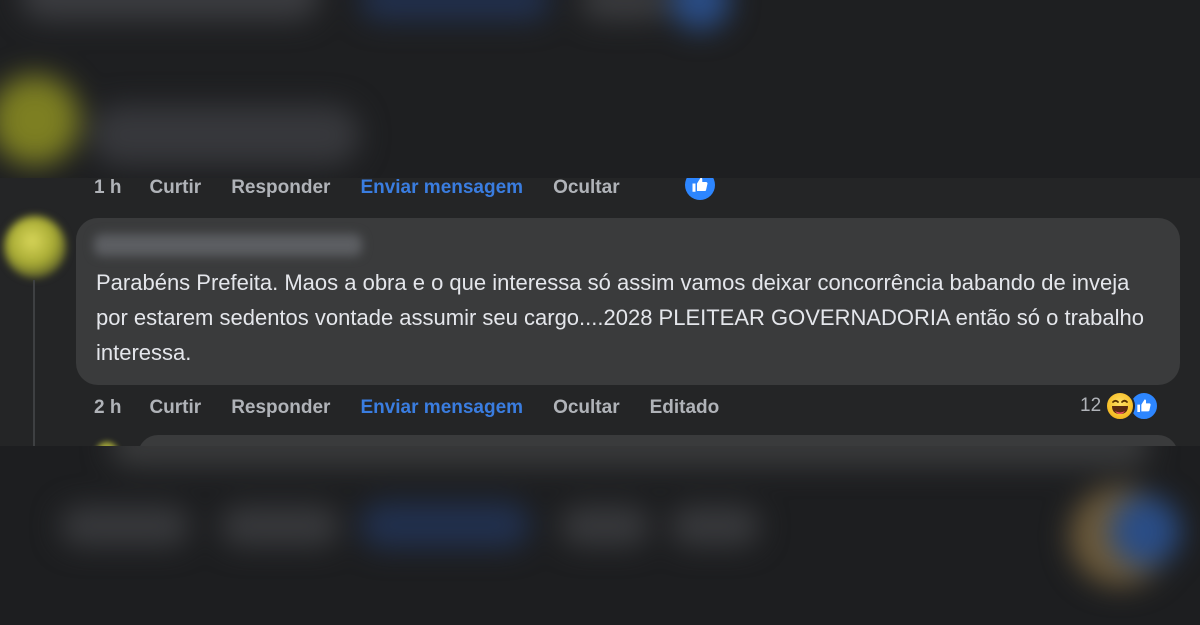 The width and height of the screenshot is (1200, 625). I want to click on haha-icon, so click(1120, 406).